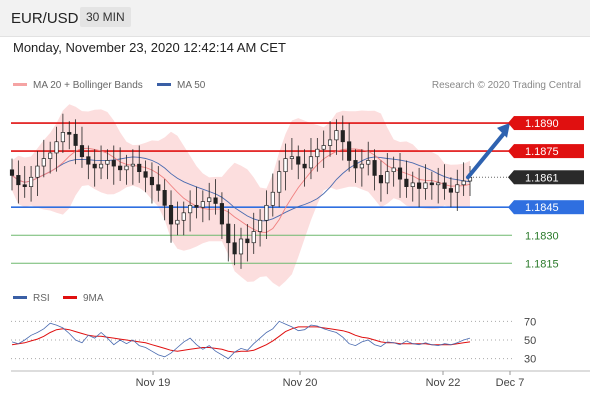 Image resolution: width=590 pixels, height=400 pixels. Describe the element at coordinates (487, 154) in the screenshot. I see `forecast-arrow-shaft` at that location.